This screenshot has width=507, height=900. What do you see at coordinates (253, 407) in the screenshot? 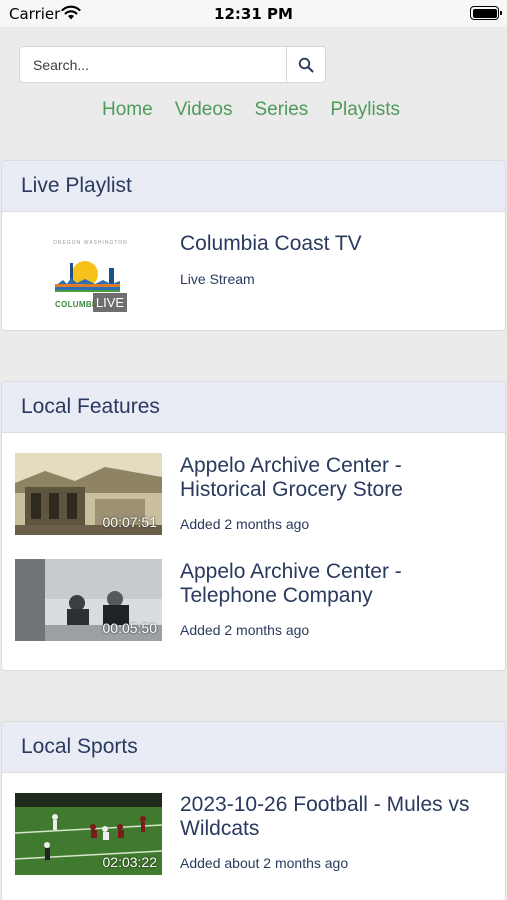
I see `section-title: Local Features` at bounding box center [253, 407].